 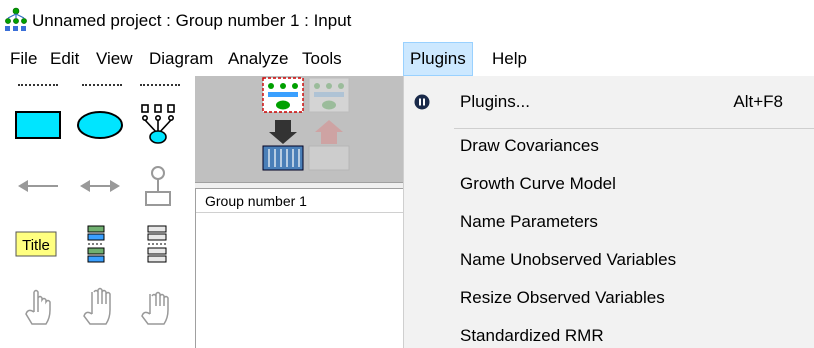 I want to click on list-variables-in-model-icon, so click(x=100, y=246).